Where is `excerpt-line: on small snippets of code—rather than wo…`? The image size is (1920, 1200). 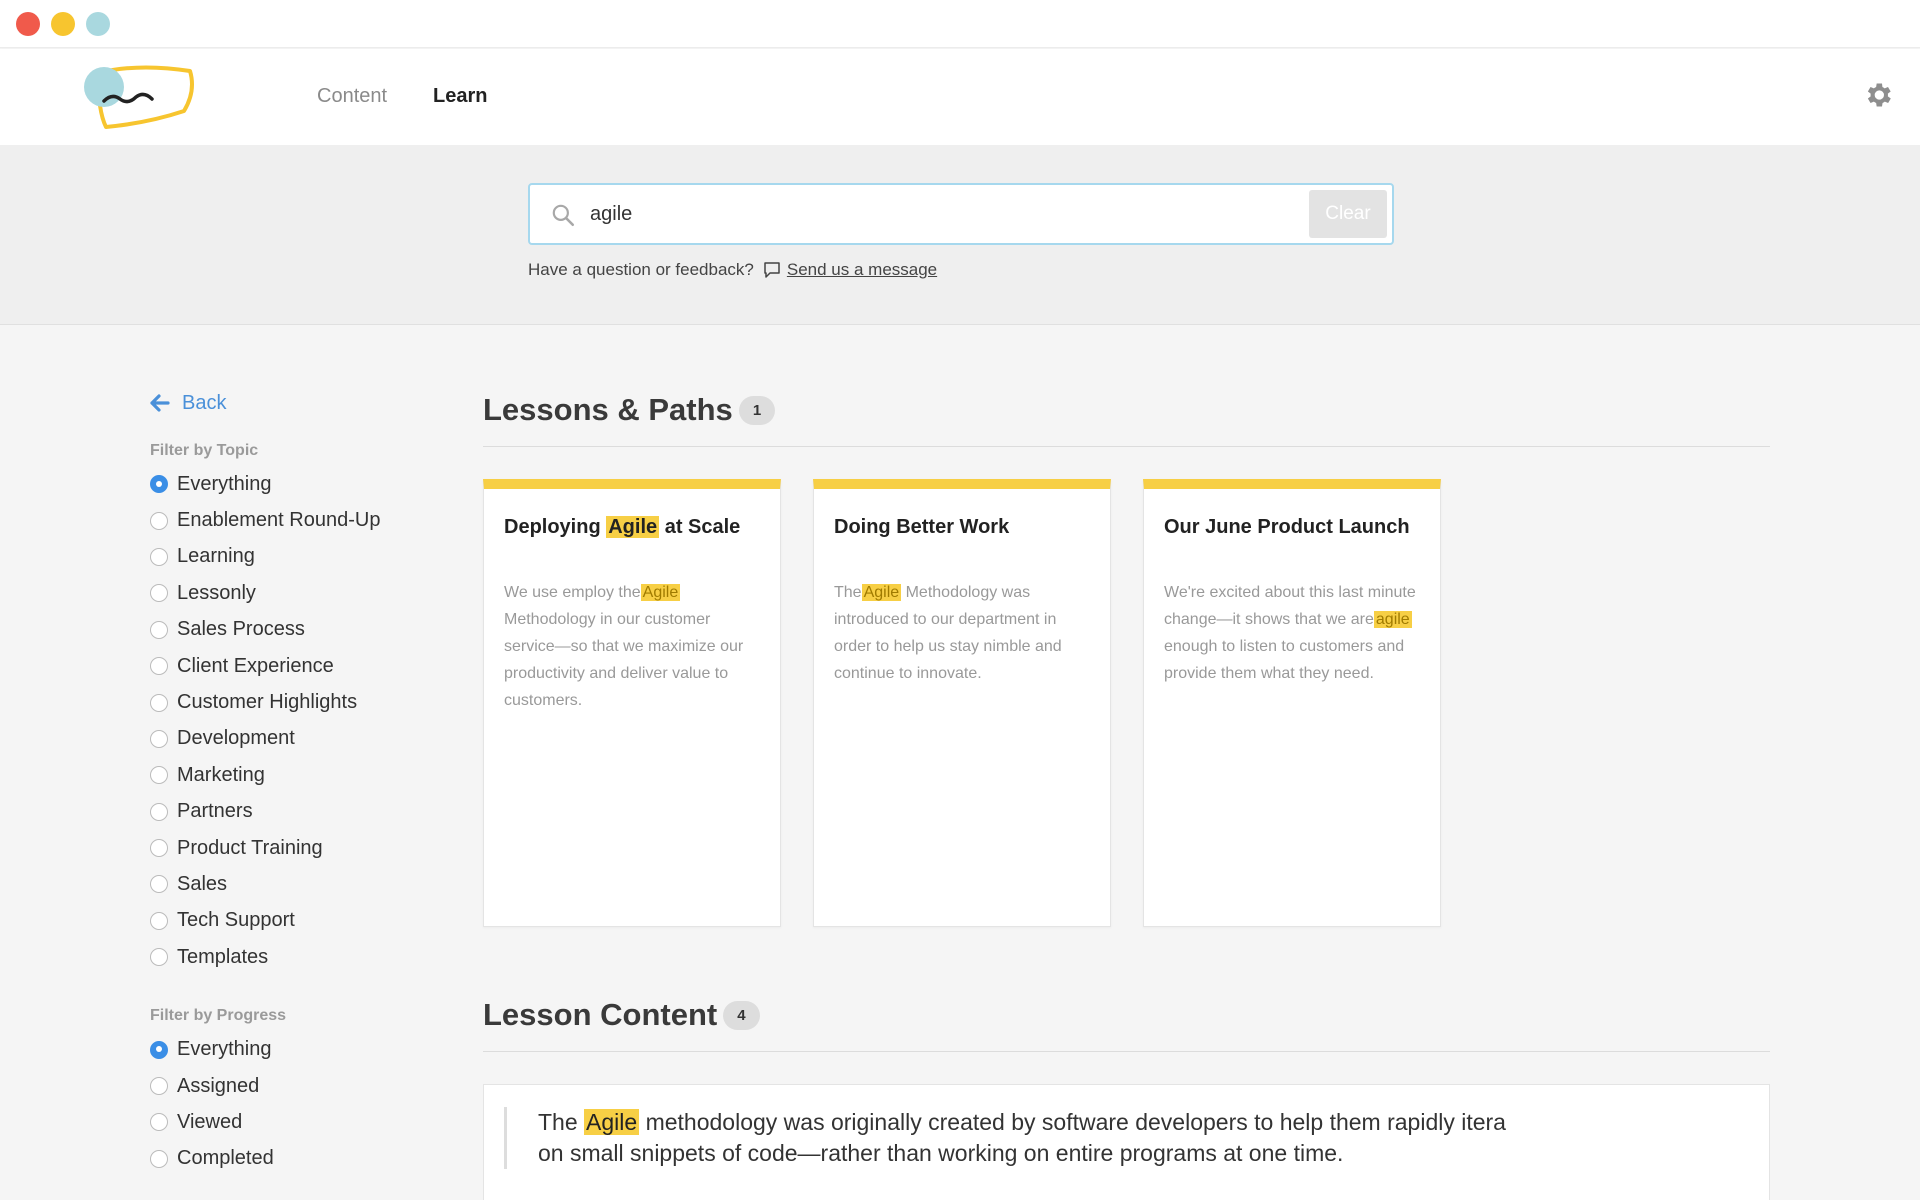
excerpt-line: on small snippets of code—rather than wo… is located at coordinates (941, 1153).